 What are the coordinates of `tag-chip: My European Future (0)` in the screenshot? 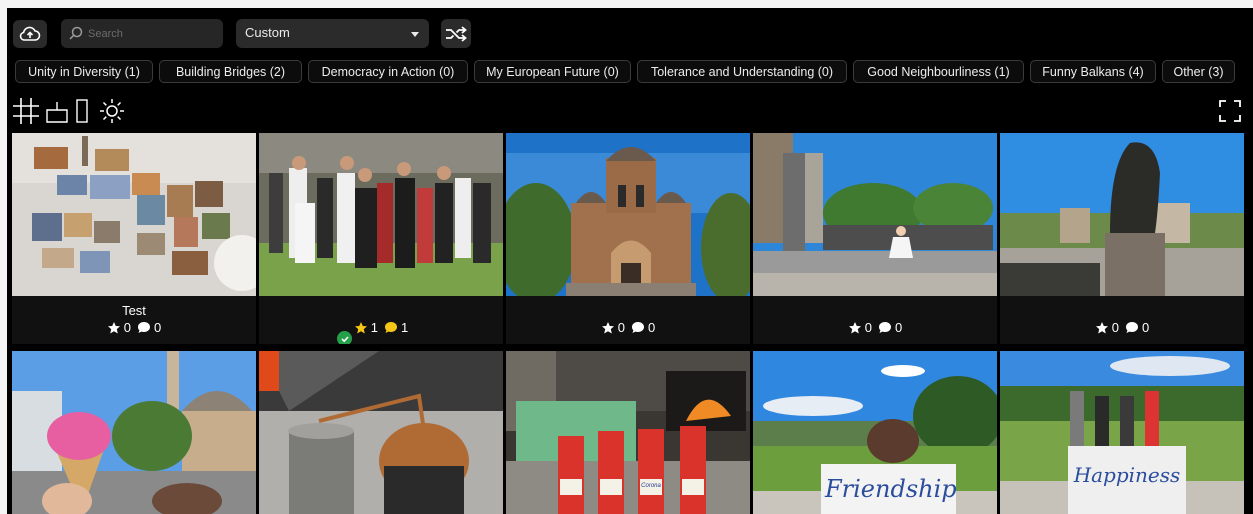 It's located at (552, 71).